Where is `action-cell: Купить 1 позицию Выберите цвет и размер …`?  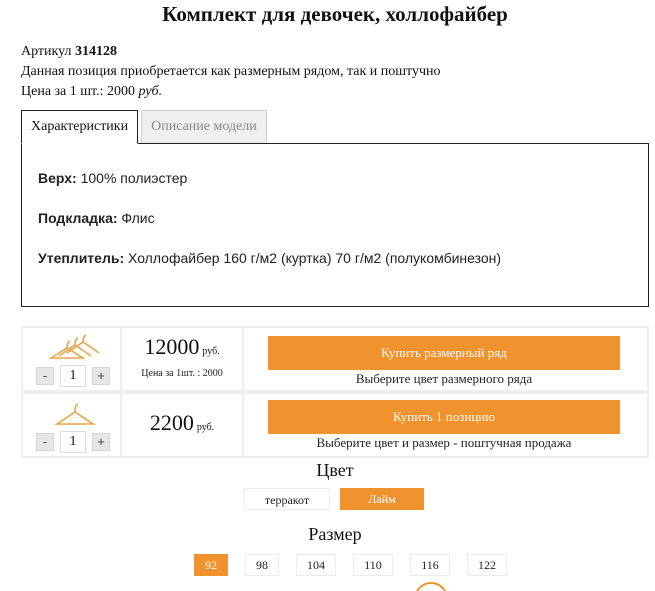 action-cell: Купить 1 позицию Выберите цвет и размер … is located at coordinates (445, 425).